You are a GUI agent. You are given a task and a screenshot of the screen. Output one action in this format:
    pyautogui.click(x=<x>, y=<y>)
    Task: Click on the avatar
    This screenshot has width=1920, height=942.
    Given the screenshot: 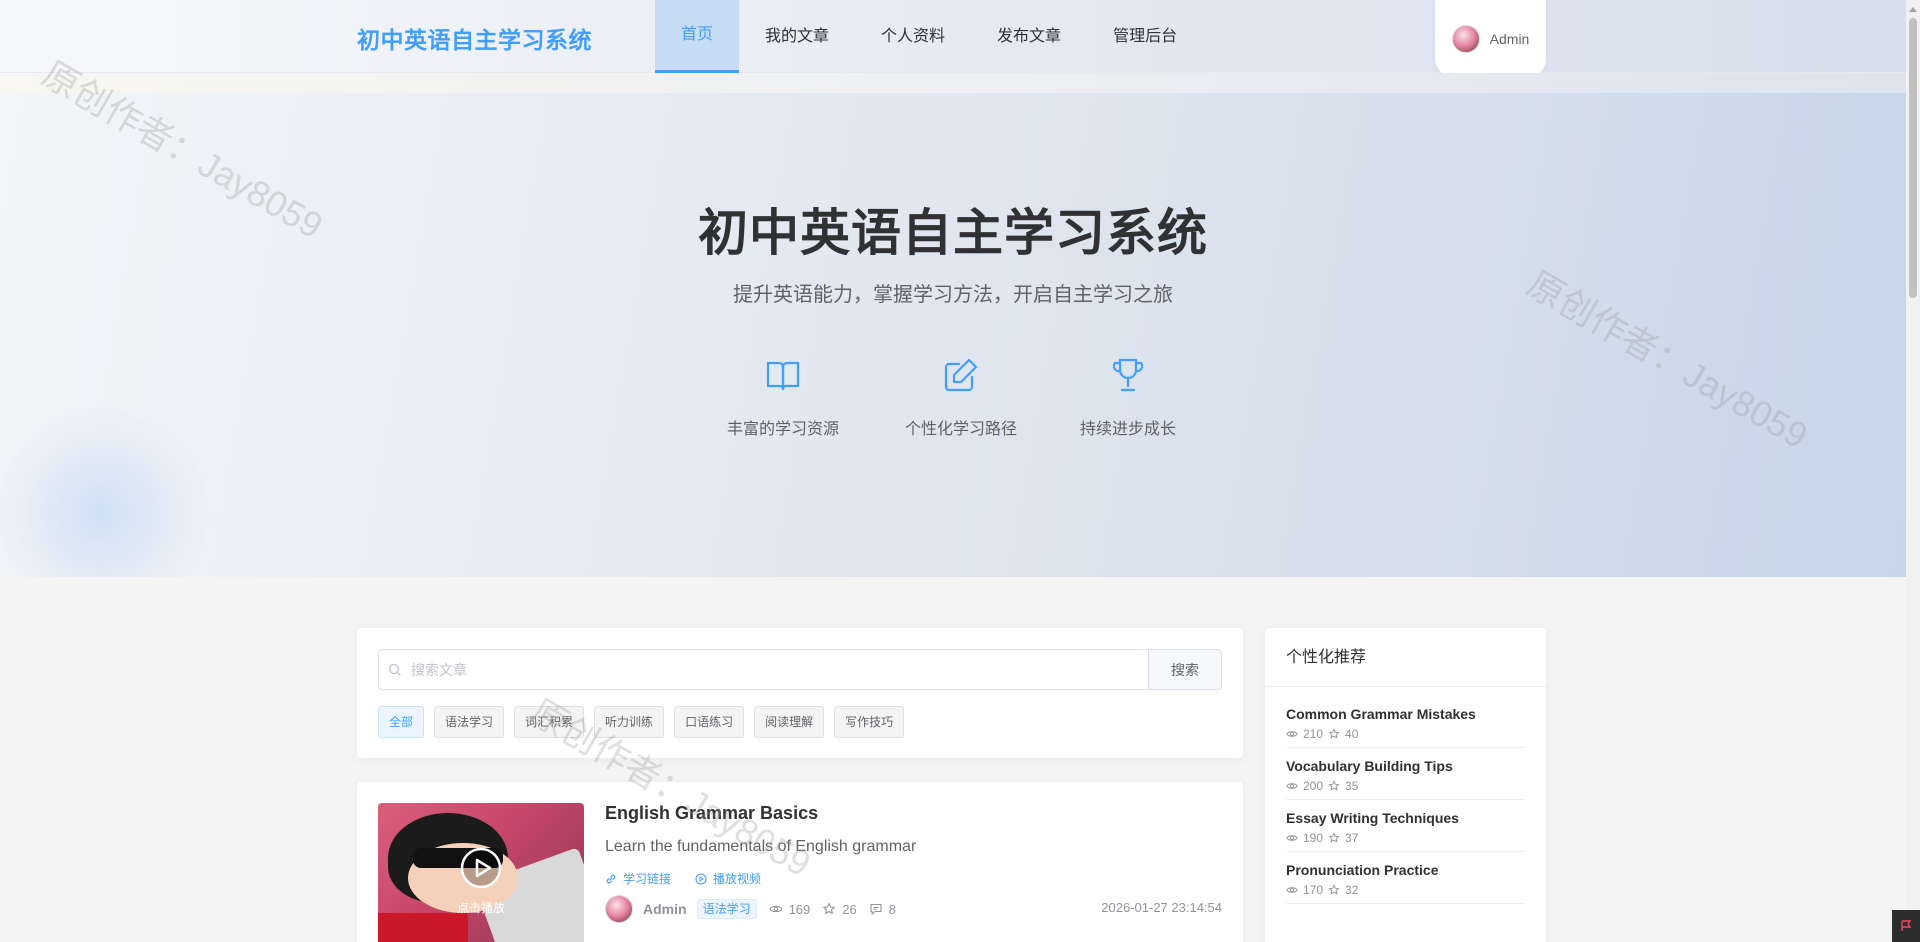 What is the action you would take?
    pyautogui.click(x=1465, y=38)
    